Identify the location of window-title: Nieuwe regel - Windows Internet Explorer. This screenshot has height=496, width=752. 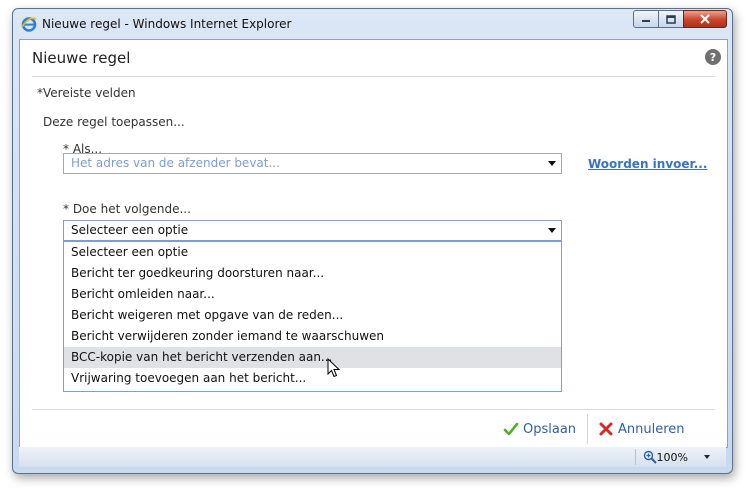
(167, 24).